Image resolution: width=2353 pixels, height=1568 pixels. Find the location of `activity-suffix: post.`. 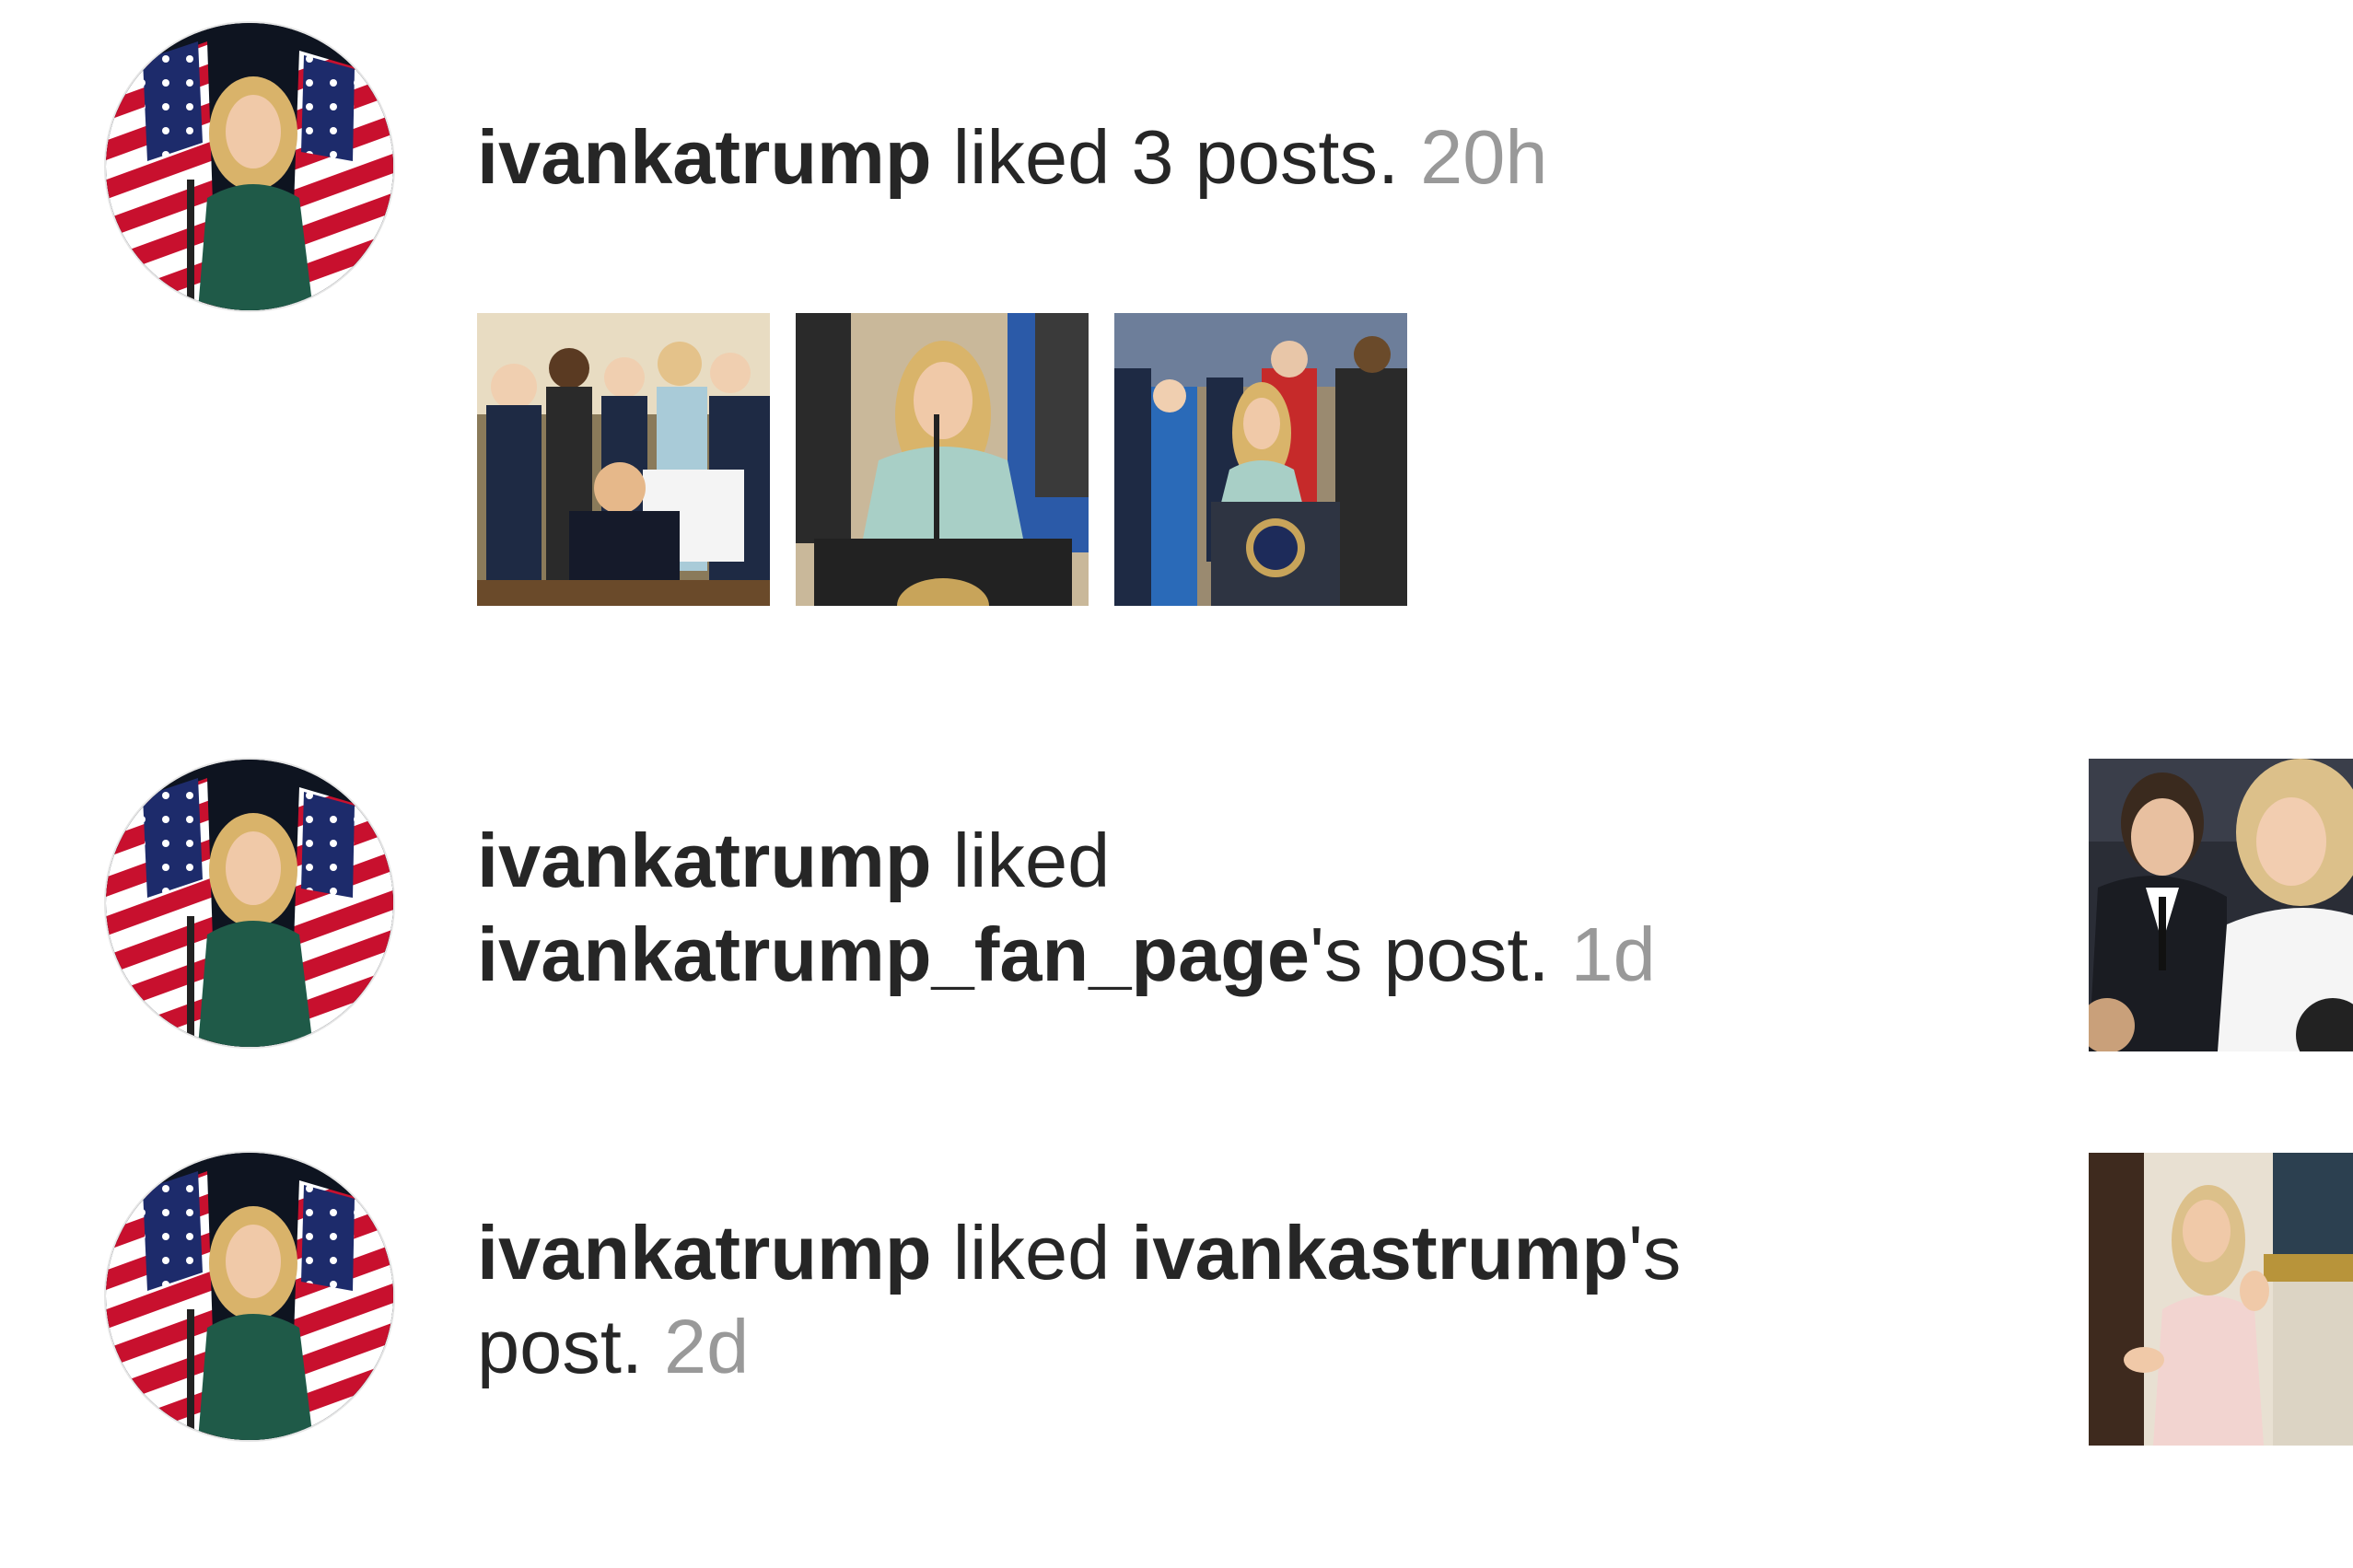

activity-suffix: post. is located at coordinates (571, 1346).